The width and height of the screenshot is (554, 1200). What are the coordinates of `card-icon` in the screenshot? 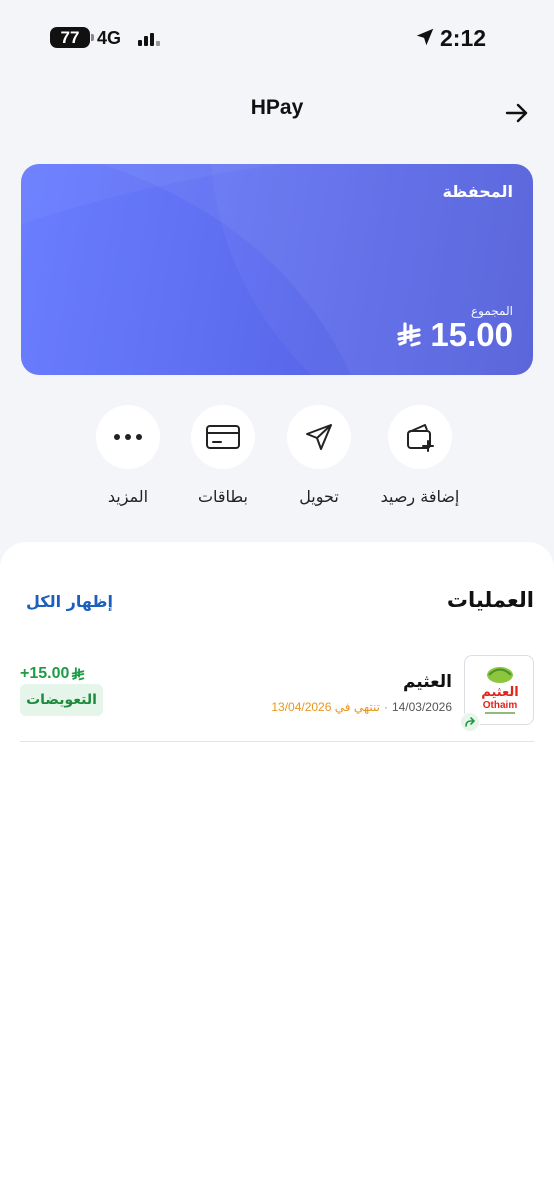 It's located at (223, 437).